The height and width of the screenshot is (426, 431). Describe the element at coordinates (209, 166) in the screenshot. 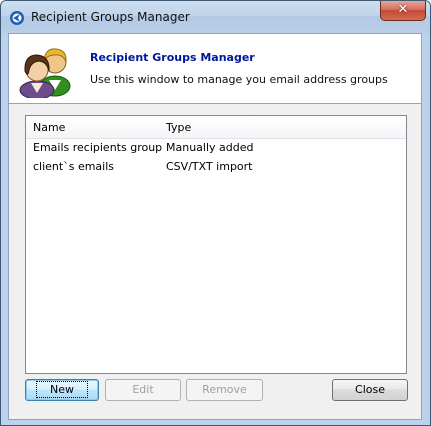

I see `row-type: CSV/TXT import` at that location.